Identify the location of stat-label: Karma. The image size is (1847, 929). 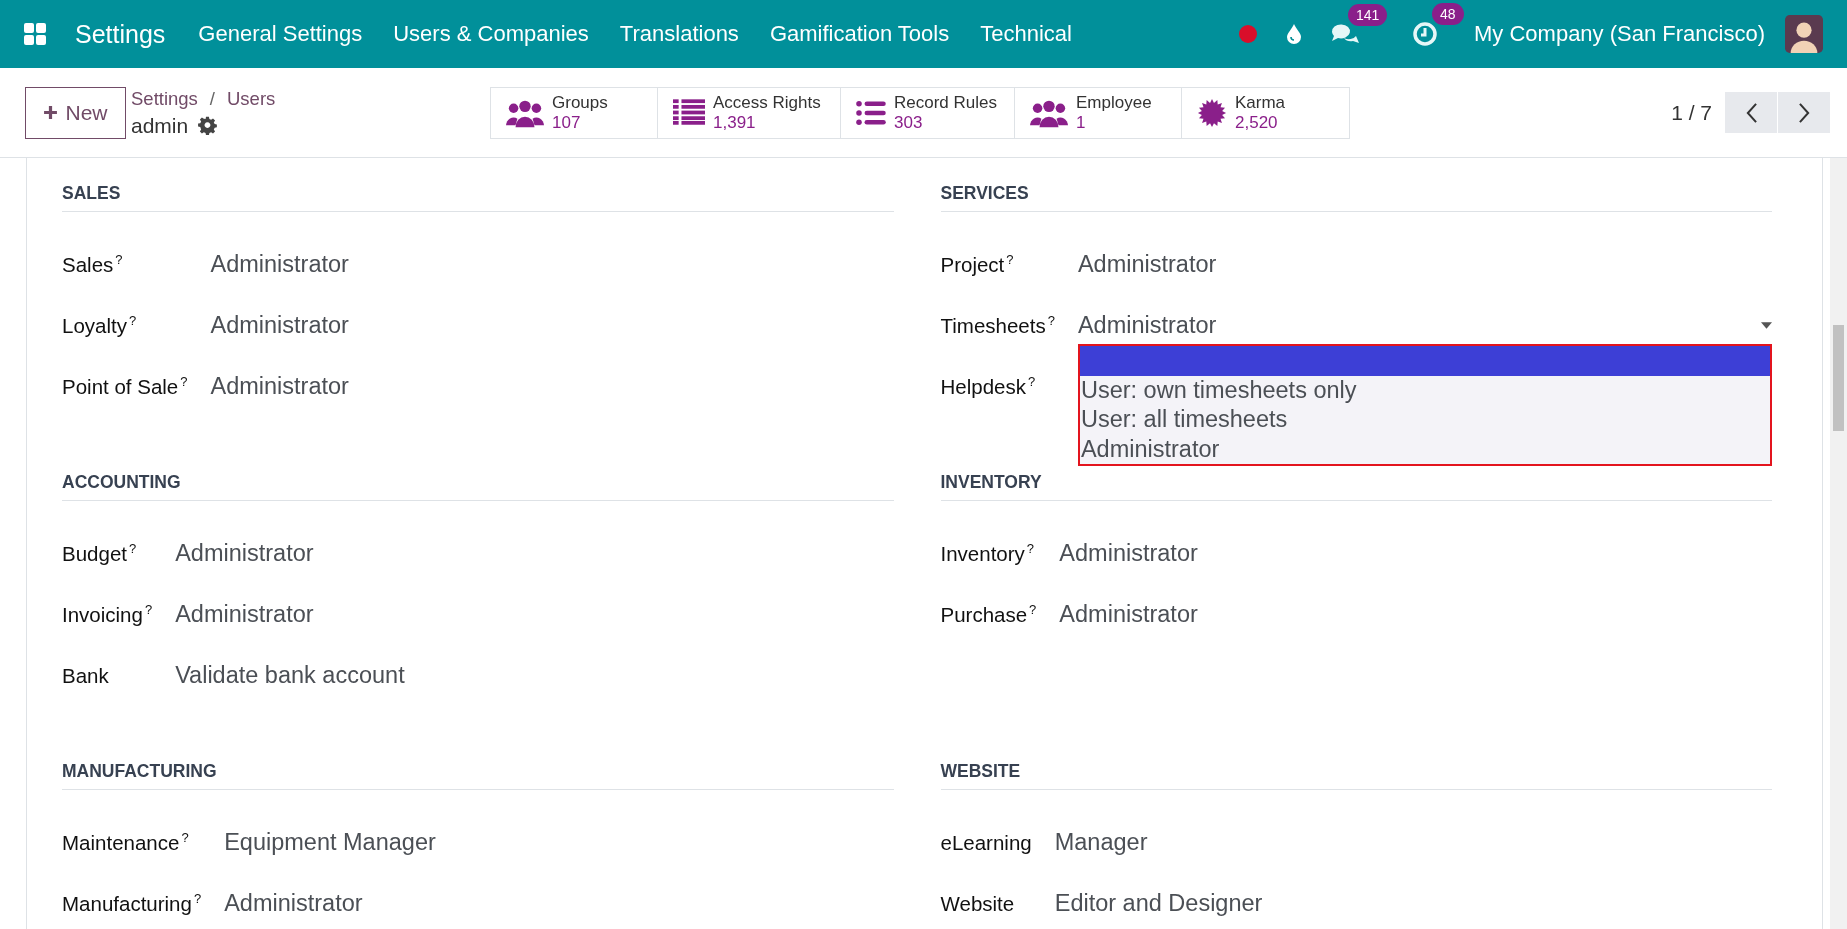
(1260, 102).